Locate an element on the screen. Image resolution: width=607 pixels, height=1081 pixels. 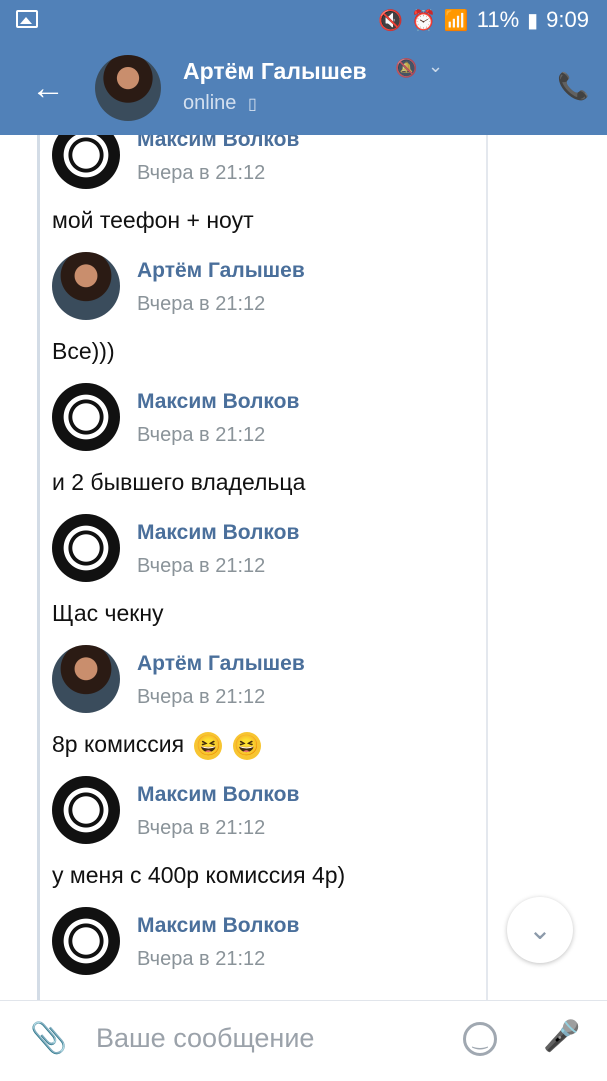
alarm-icon: ⏰ is located at coordinates (423, 20).